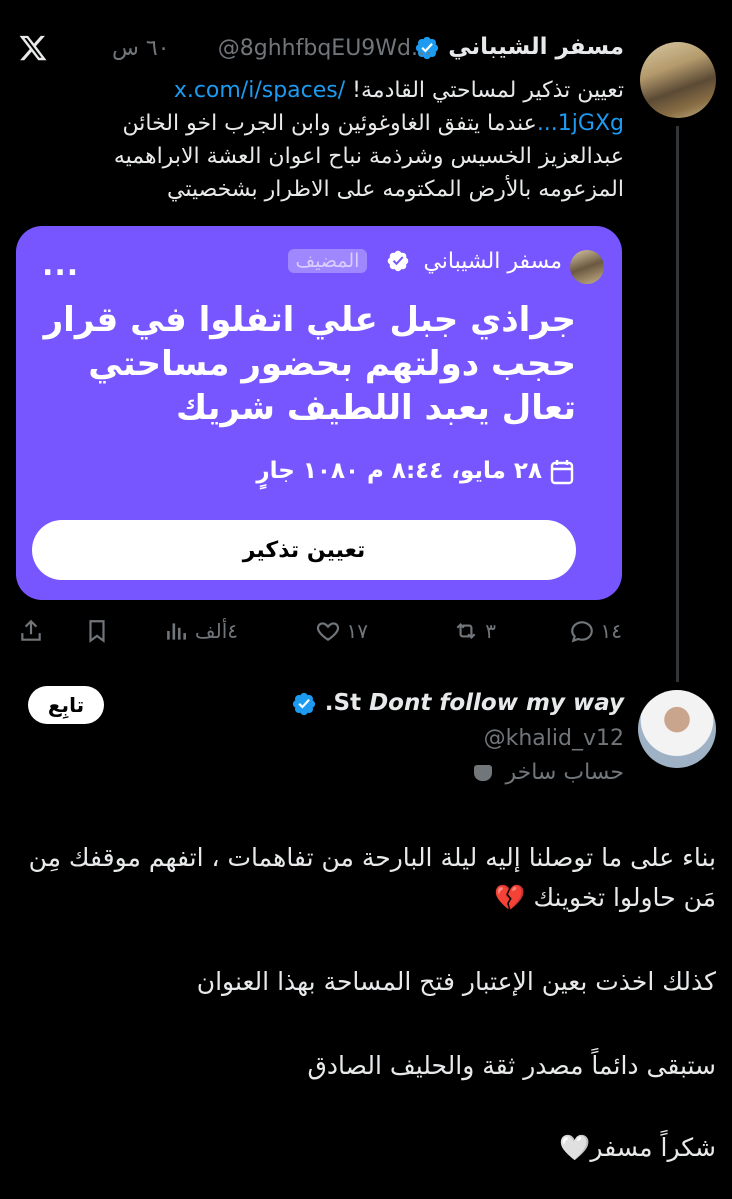 The width and height of the screenshot is (732, 1199). What do you see at coordinates (512, 1065) in the screenshot?
I see `tweet-text-paragraph-3: ستبقى دائماً مصدر ثقة والحليف الصادق` at bounding box center [512, 1065].